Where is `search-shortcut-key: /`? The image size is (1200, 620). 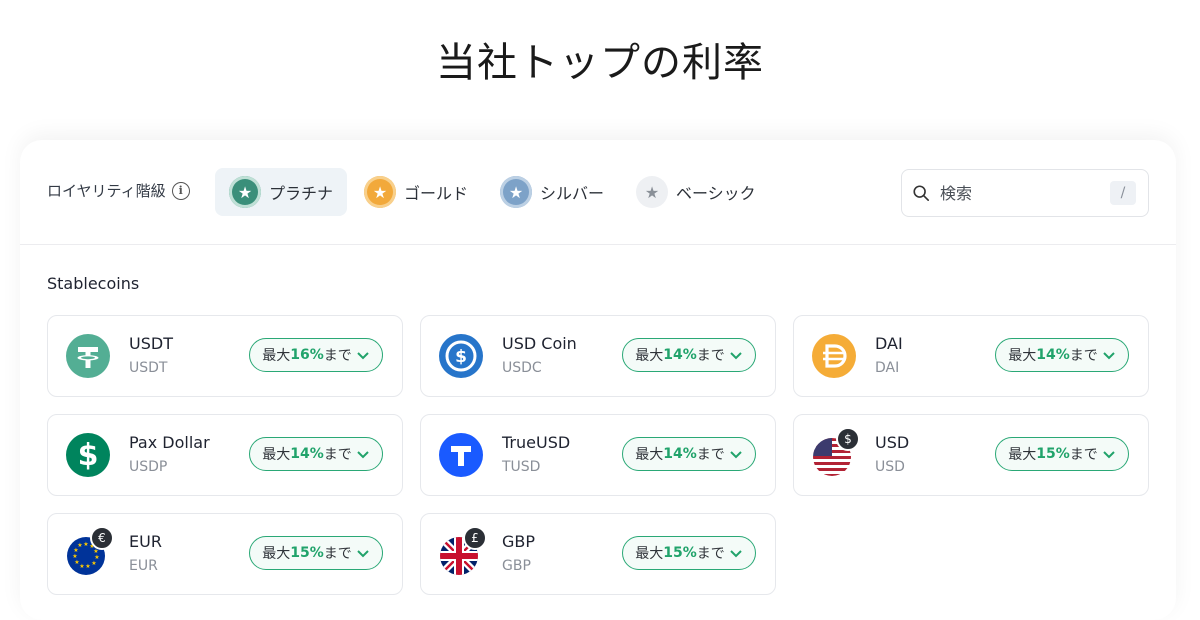 search-shortcut-key: / is located at coordinates (1123, 193).